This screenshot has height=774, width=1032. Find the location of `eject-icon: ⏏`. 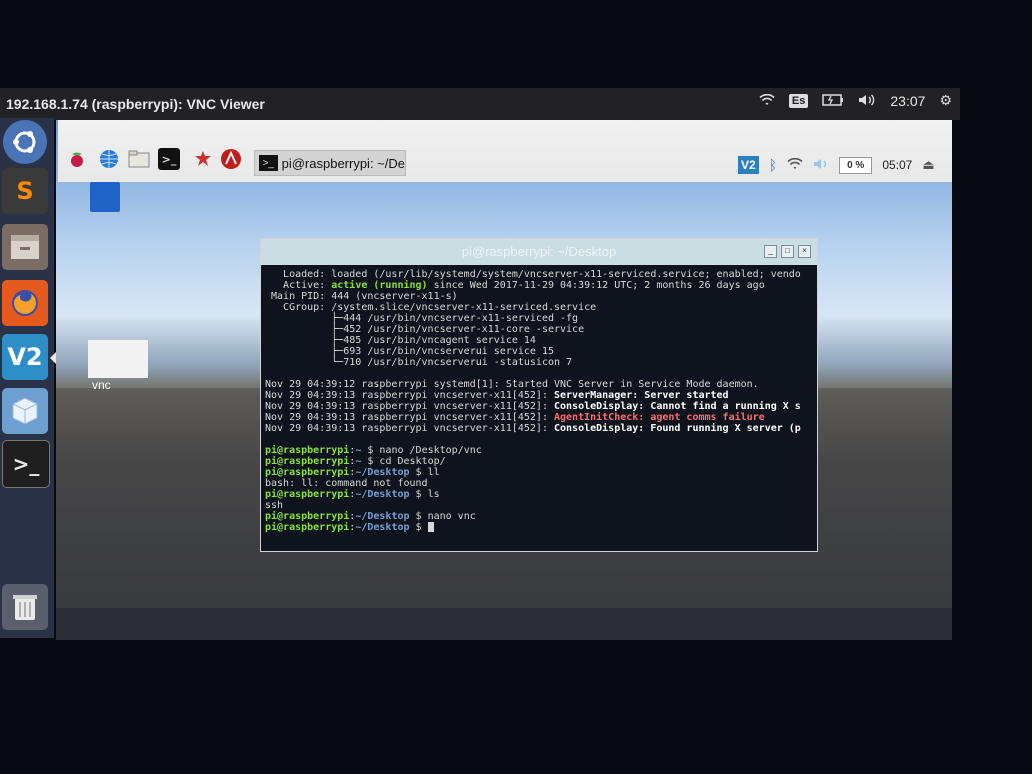

eject-icon: ⏏ is located at coordinates (928, 165).